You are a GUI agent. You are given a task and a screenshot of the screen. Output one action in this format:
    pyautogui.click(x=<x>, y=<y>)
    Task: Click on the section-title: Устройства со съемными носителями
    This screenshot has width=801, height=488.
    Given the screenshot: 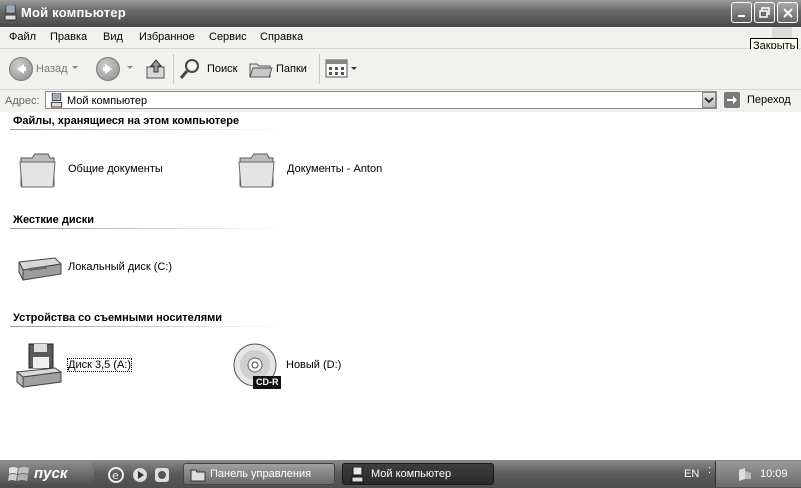 What is the action you would take?
    pyautogui.click(x=118, y=318)
    